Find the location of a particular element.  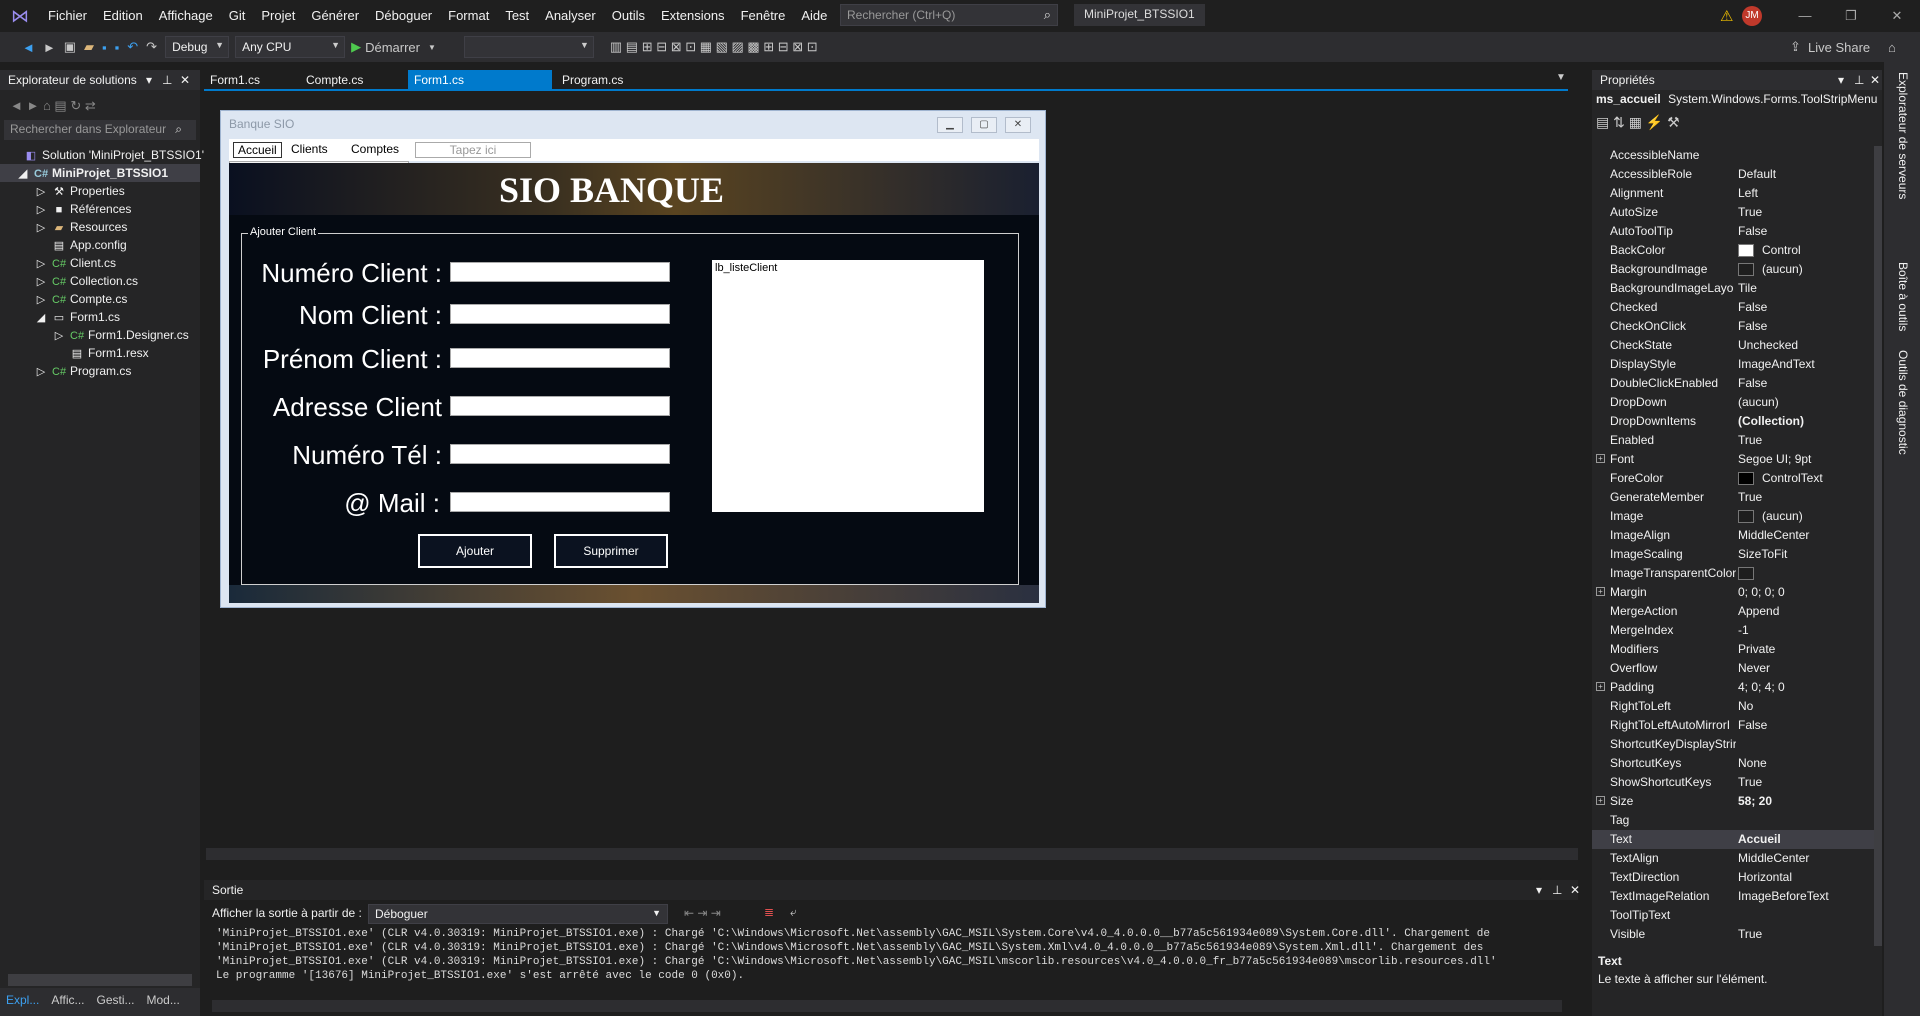

type-here-menu-input: Tapez ici is located at coordinates (473, 150).